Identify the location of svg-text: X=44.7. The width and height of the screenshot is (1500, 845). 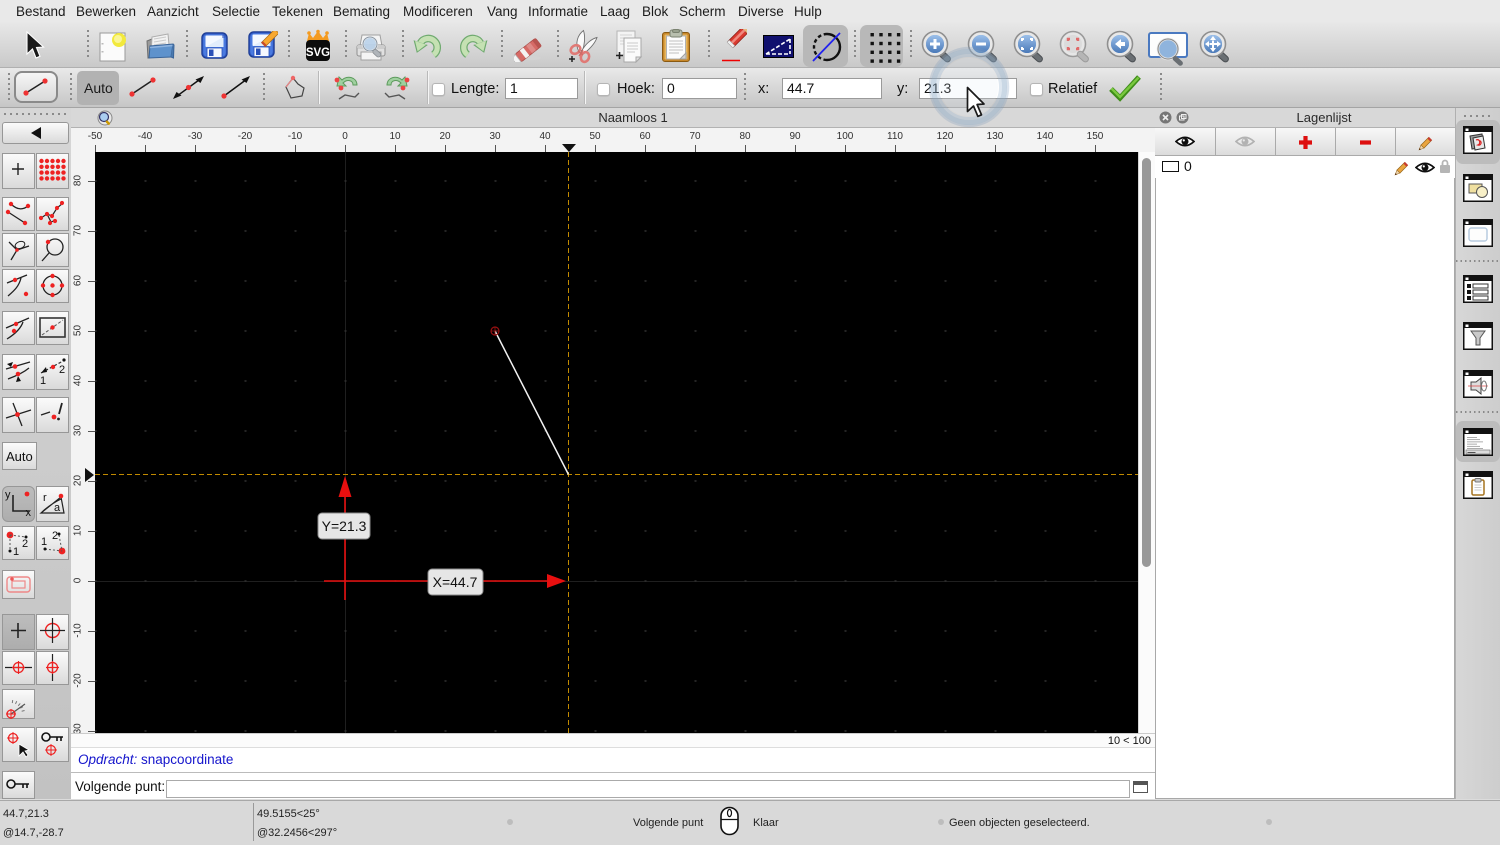
(455, 582).